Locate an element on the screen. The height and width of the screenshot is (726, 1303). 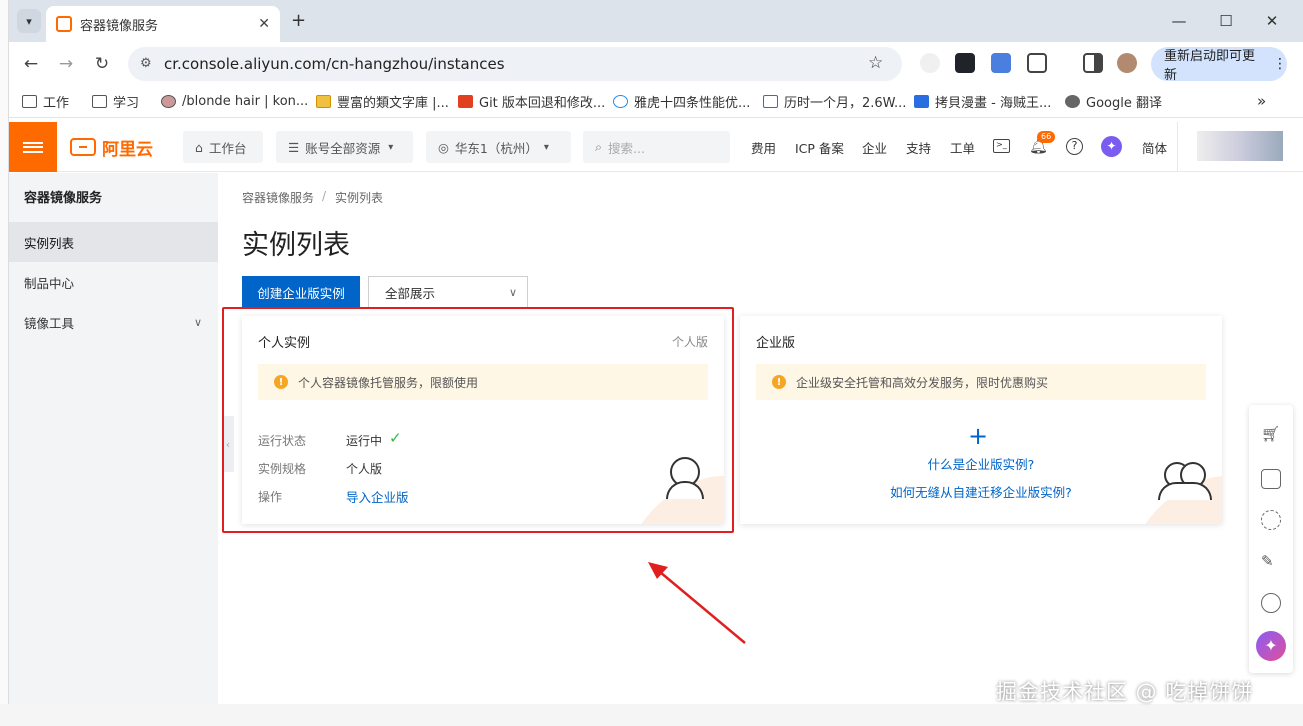
browser-menu-icon: ⋮ is located at coordinates (1280, 64).